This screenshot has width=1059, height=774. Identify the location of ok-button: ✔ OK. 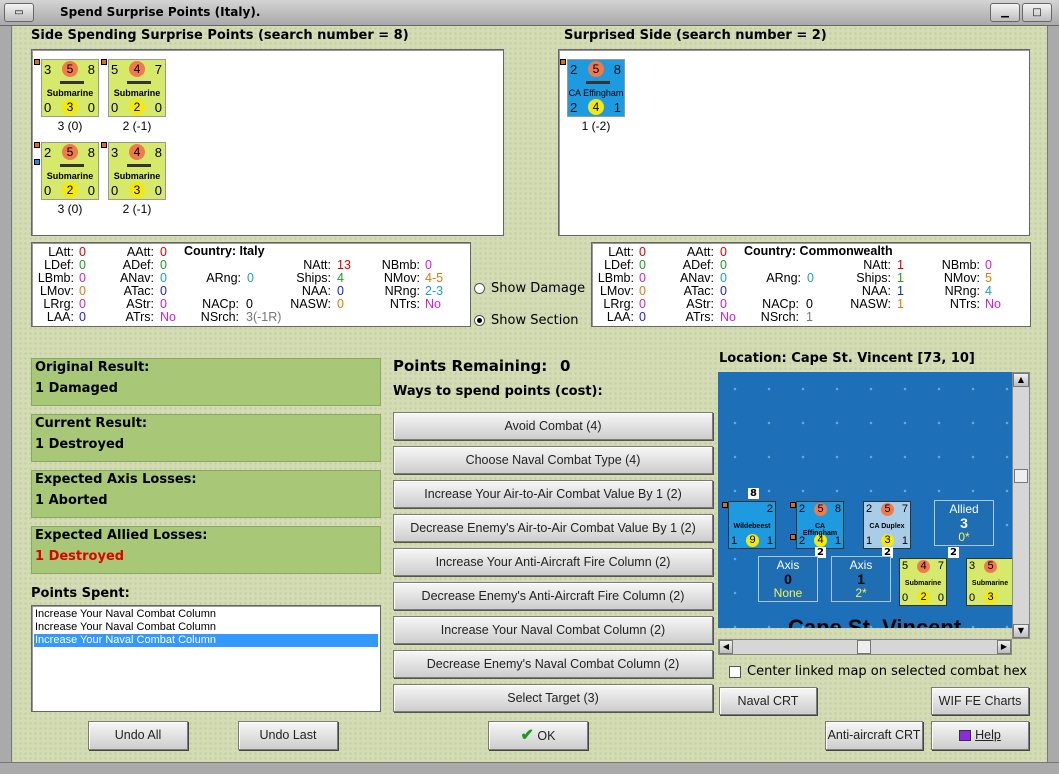
(538, 735).